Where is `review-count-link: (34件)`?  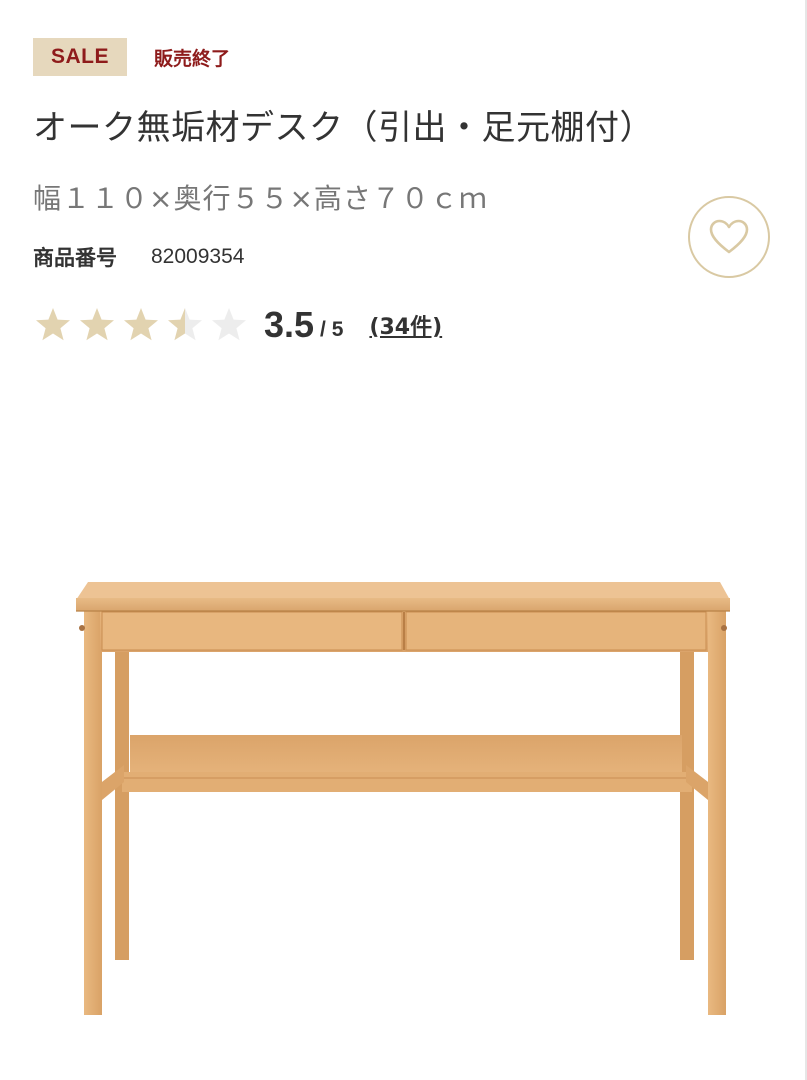
review-count-link: (34件) is located at coordinates (405, 325).